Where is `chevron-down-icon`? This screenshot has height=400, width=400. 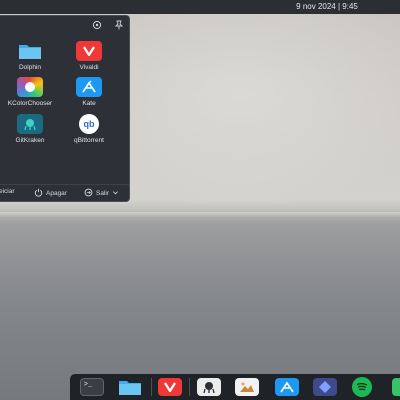
chevron-down-icon is located at coordinates (115, 193).